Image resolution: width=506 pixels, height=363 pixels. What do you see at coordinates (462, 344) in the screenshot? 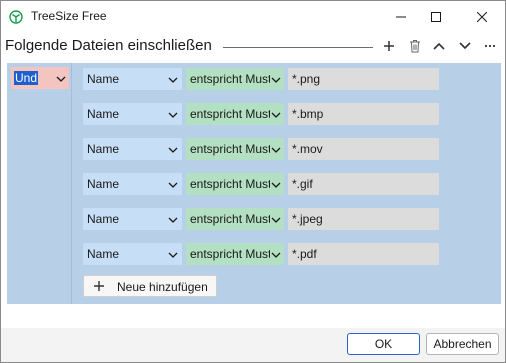
I see `cancel-button: Abbrechen` at bounding box center [462, 344].